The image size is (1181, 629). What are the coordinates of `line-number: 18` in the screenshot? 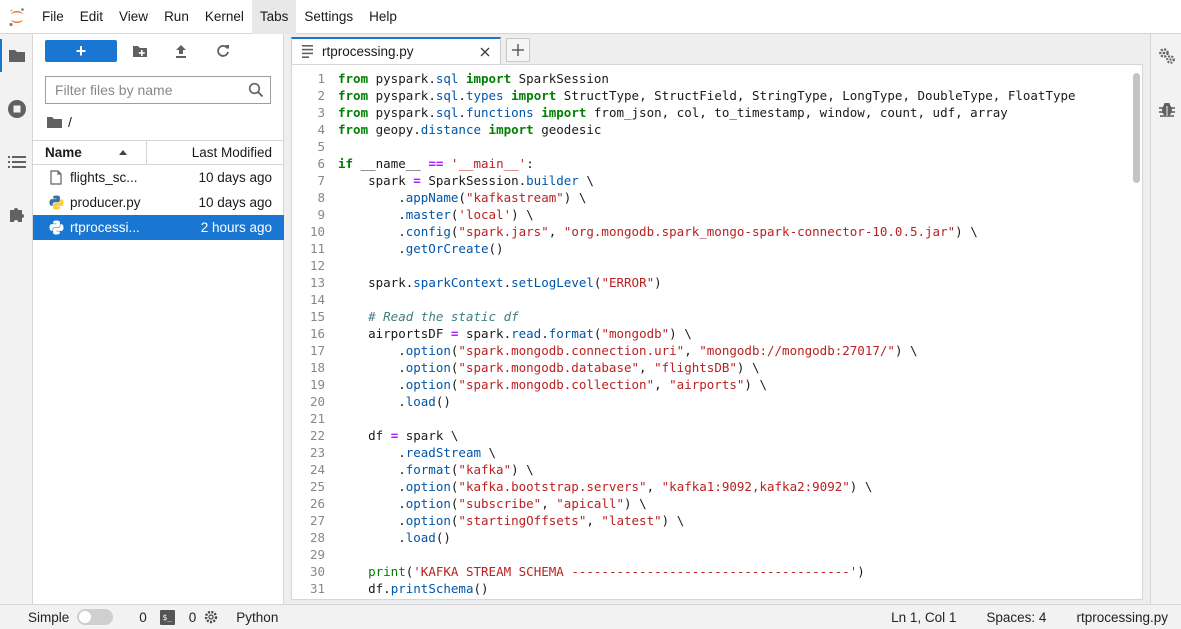 It's located at (317, 367).